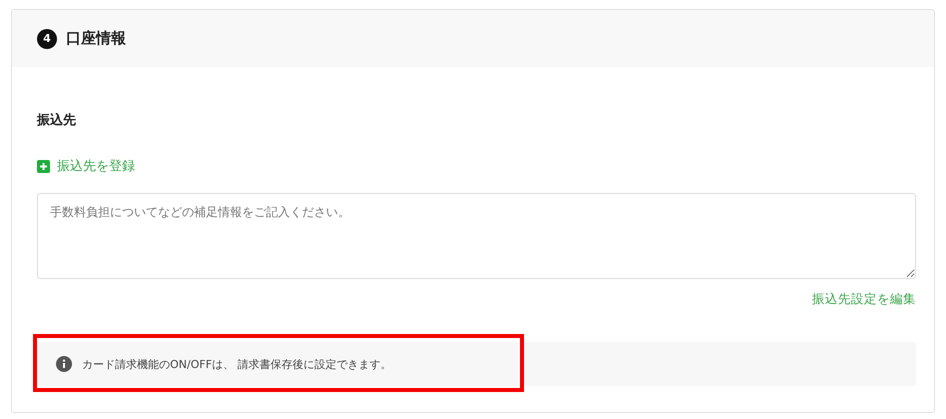 The image size is (946, 419). Describe the element at coordinates (96, 38) in the screenshot. I see `section-title: 口座情報` at that location.